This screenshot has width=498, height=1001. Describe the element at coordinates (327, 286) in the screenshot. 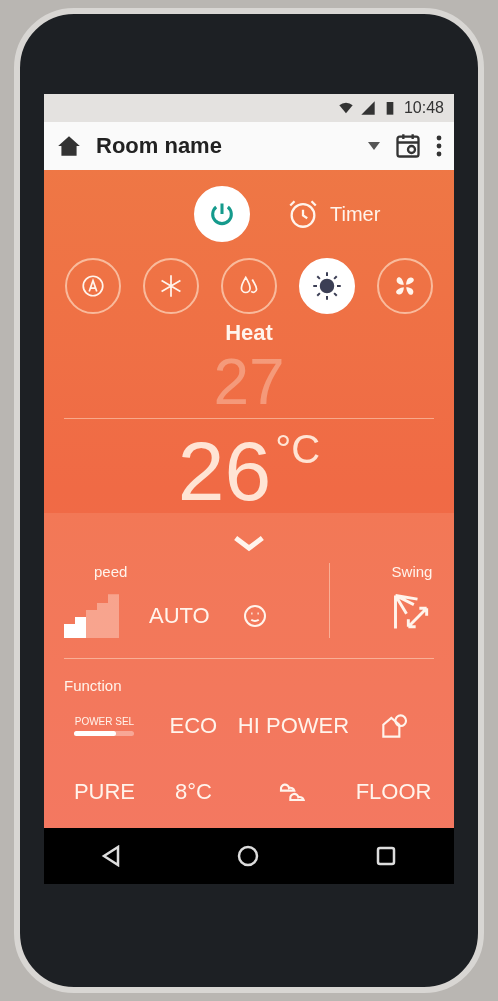

I see `sun-icon` at that location.